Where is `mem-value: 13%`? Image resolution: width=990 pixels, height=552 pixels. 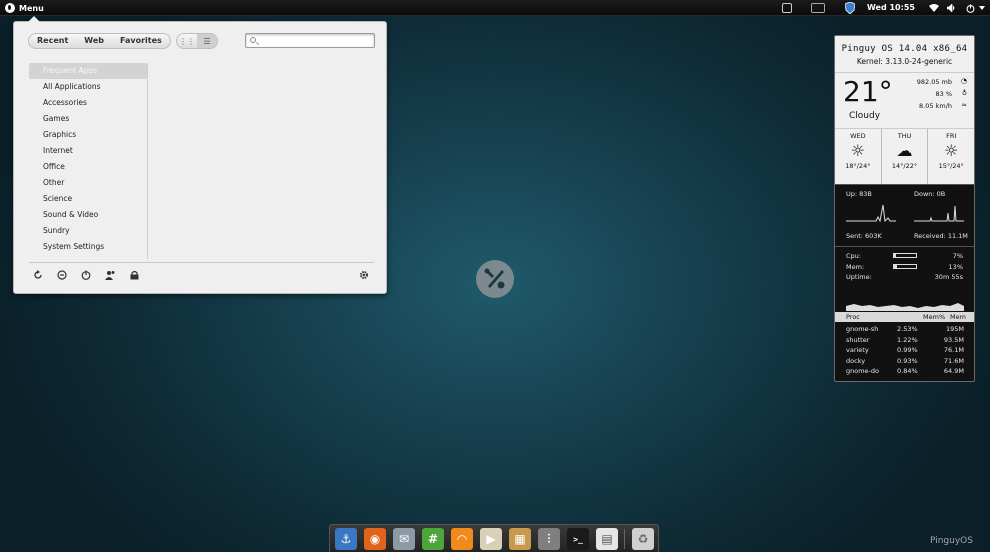 mem-value: 13% is located at coordinates (955, 267).